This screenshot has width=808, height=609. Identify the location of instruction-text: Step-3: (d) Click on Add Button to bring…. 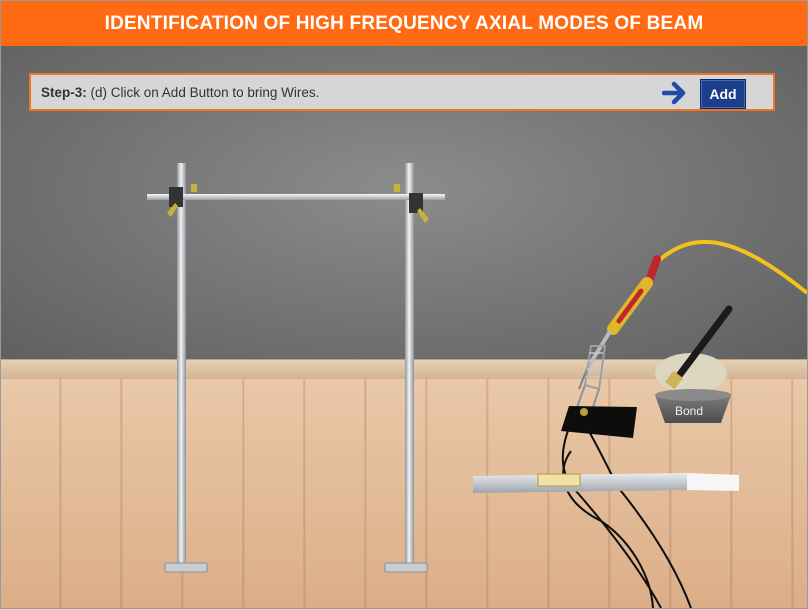
(180, 92).